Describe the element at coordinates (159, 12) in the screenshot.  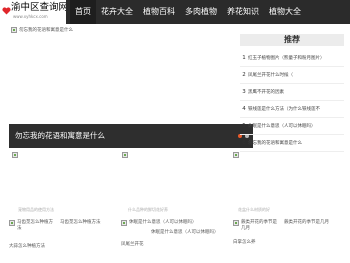
I see `nav-plant-encyclopedia: 植物百科` at that location.